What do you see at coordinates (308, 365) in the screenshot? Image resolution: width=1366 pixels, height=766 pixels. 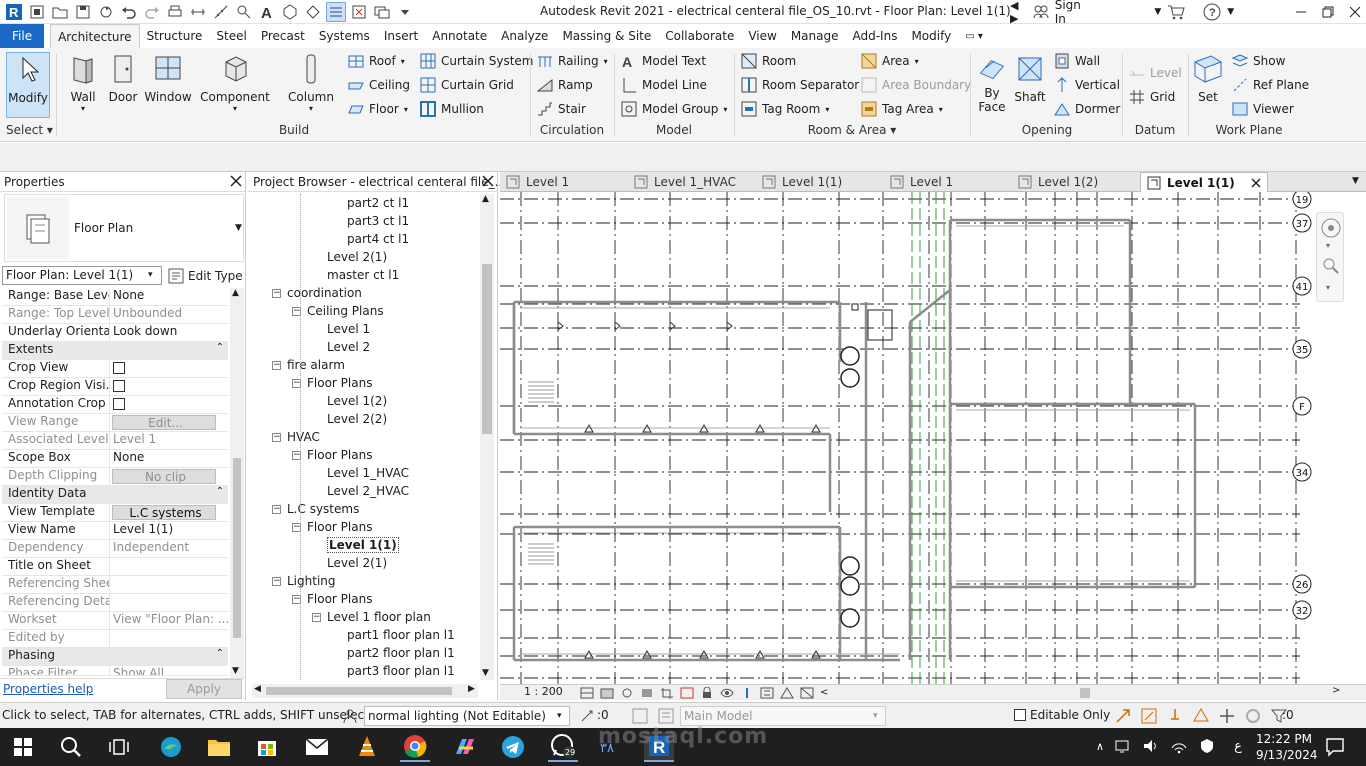 I see `tree-node: − fire alarm` at bounding box center [308, 365].